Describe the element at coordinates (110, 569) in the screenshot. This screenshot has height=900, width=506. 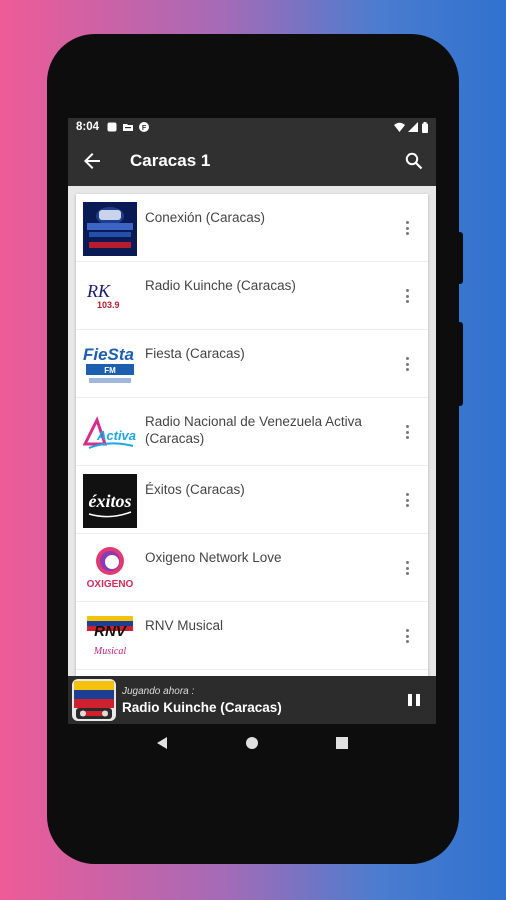
I see `station-logo-oxigeno: OXIGENO` at that location.